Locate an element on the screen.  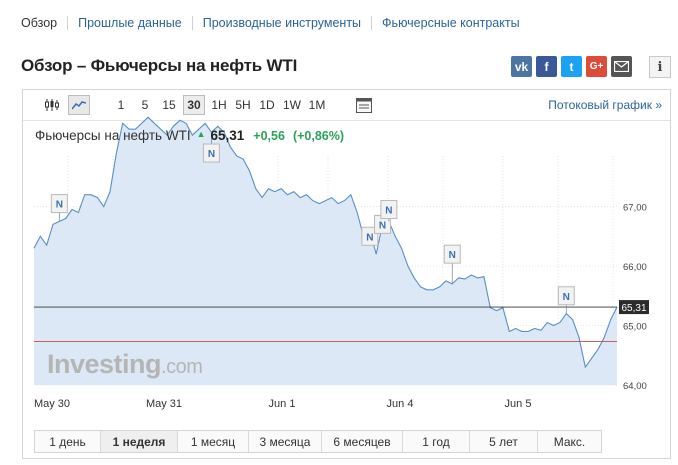
x-tick-label: Jun 1 is located at coordinates (282, 404).